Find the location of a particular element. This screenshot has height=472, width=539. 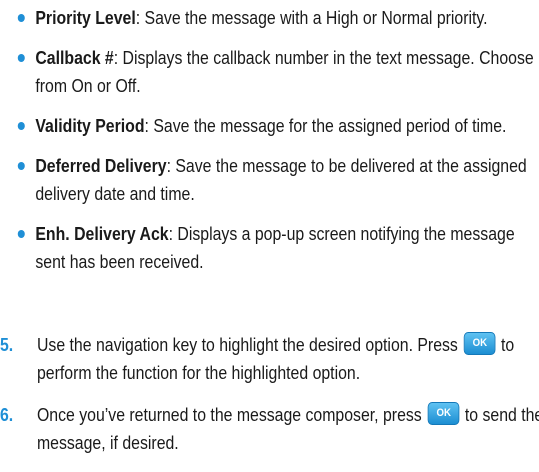

step-number: 5. is located at coordinates (7, 345).